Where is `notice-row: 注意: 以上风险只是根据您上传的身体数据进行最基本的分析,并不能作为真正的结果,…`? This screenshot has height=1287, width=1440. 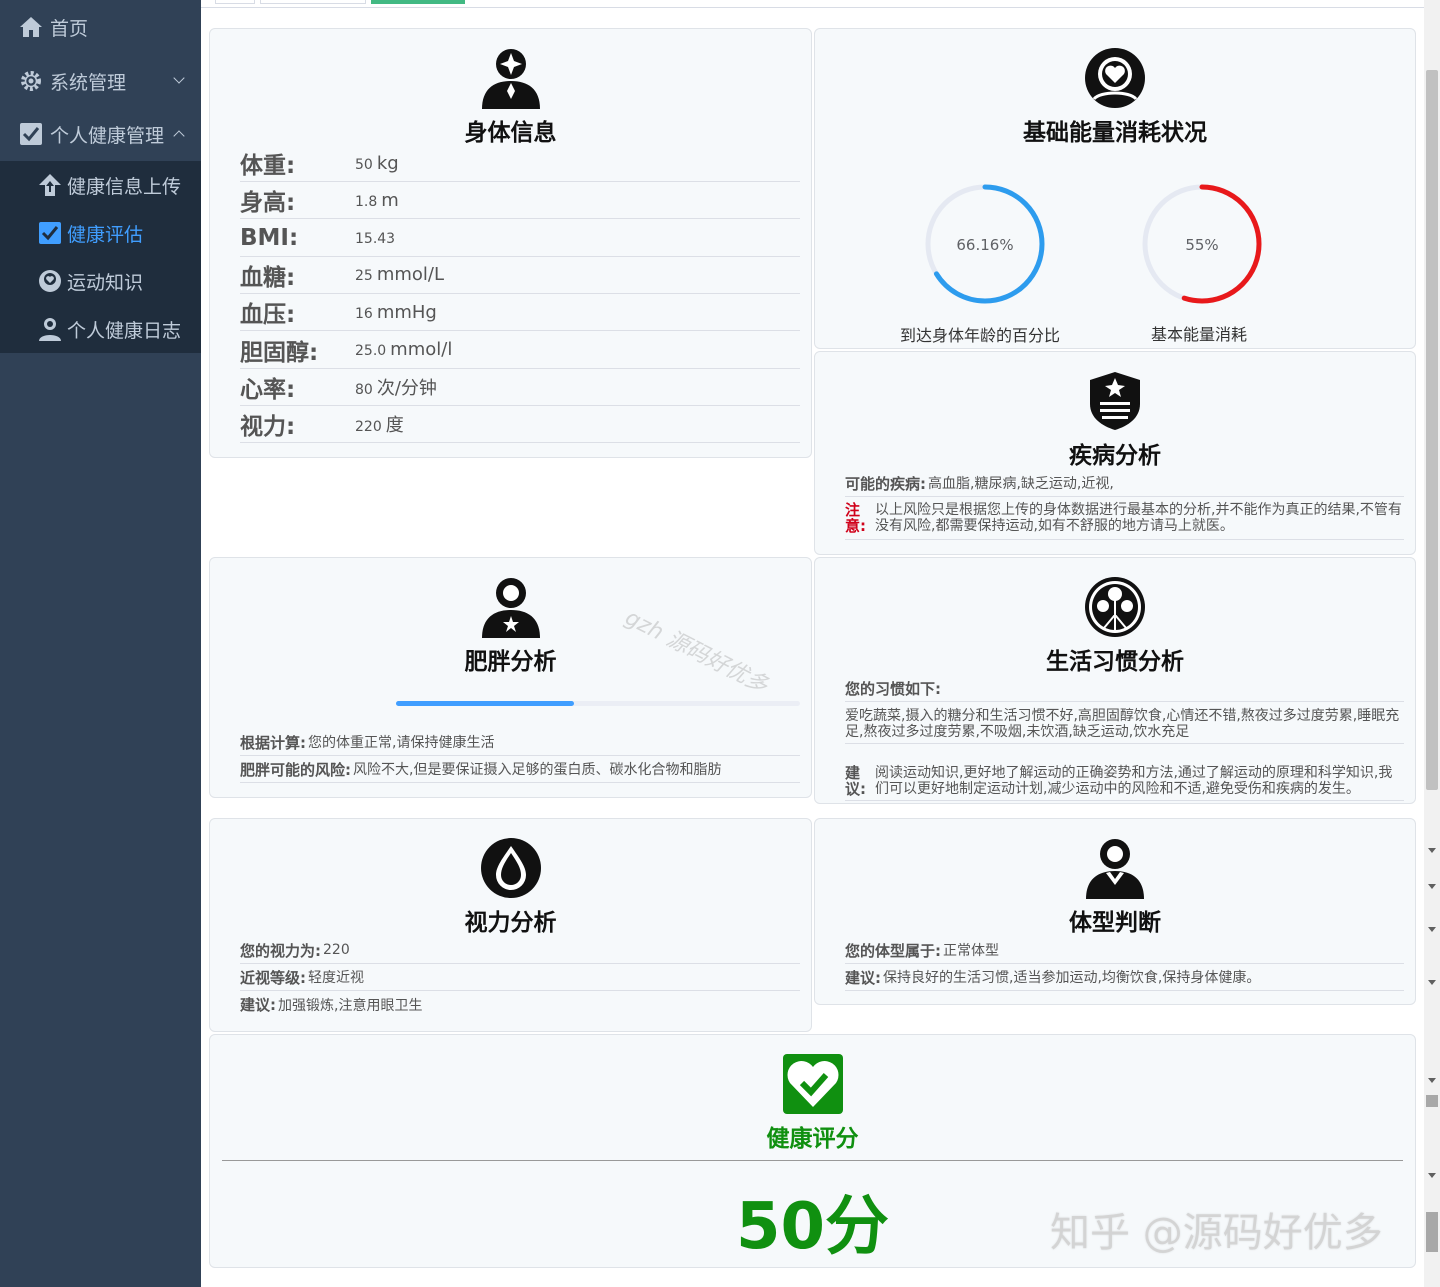
notice-row: 注意: 以上风险只是根据您上传的身体数据进行最基本的分析,并不能作为真正的结果,… is located at coordinates (1124, 521).